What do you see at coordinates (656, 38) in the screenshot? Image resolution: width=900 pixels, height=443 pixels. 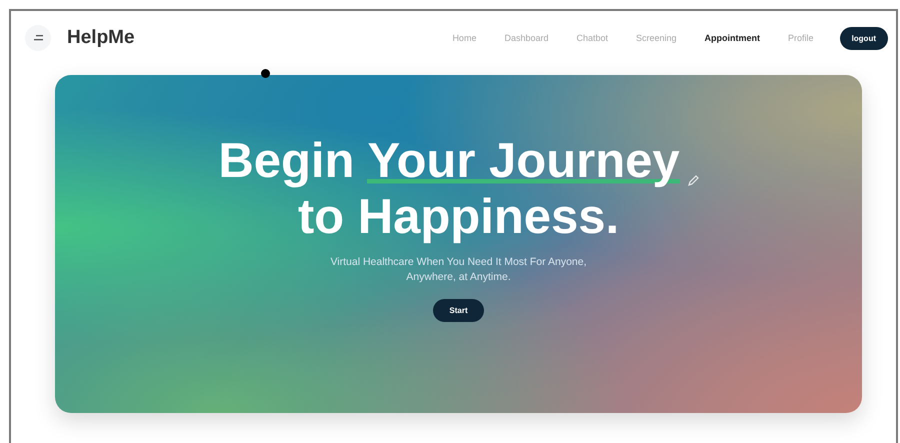 I see `nav-link: Screening` at bounding box center [656, 38].